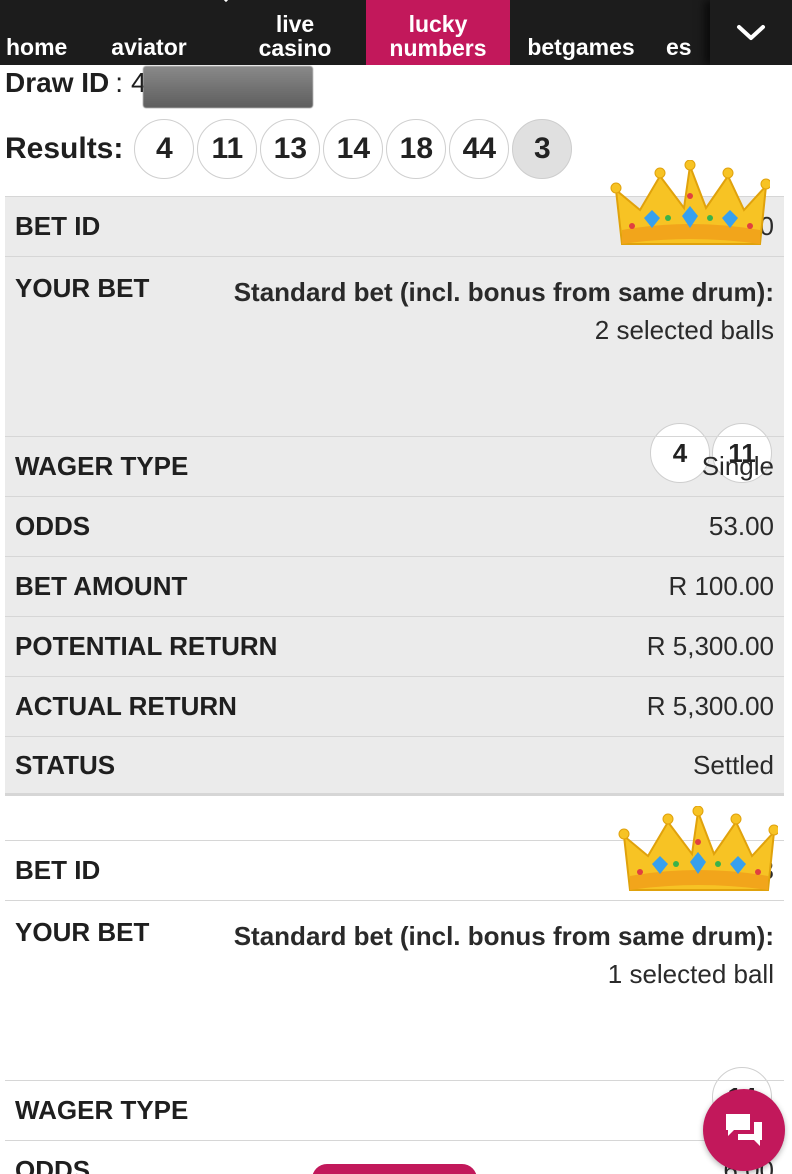 The image size is (792, 1174). What do you see at coordinates (479, 149) in the screenshot?
I see `result-ball: 44` at bounding box center [479, 149].